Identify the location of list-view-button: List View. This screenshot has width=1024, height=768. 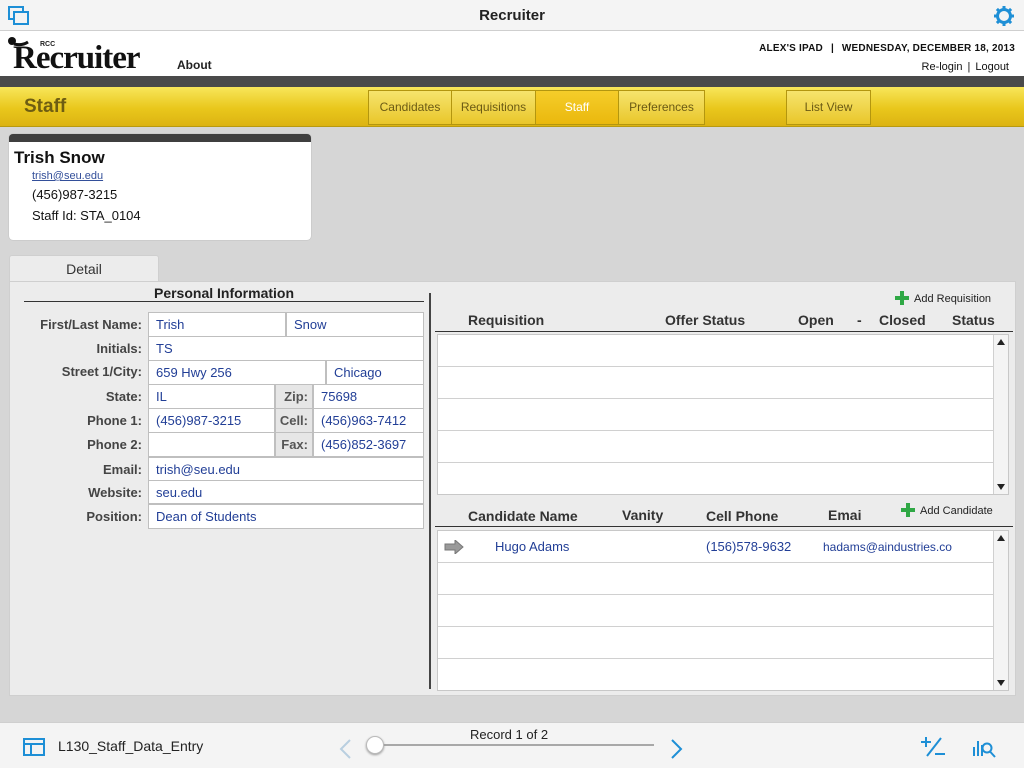
(828, 107).